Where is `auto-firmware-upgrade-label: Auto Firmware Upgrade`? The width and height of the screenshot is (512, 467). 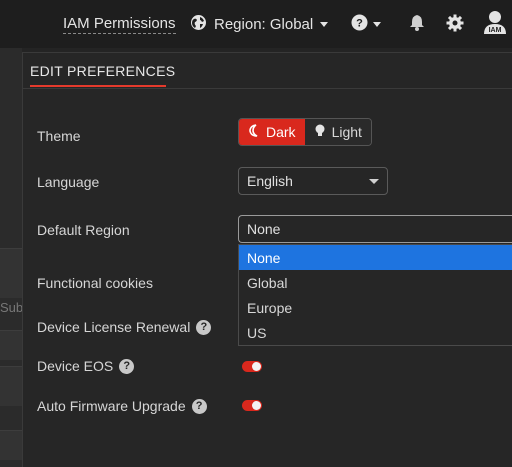
auto-firmware-upgrade-label: Auto Firmware Upgrade is located at coordinates (111, 406).